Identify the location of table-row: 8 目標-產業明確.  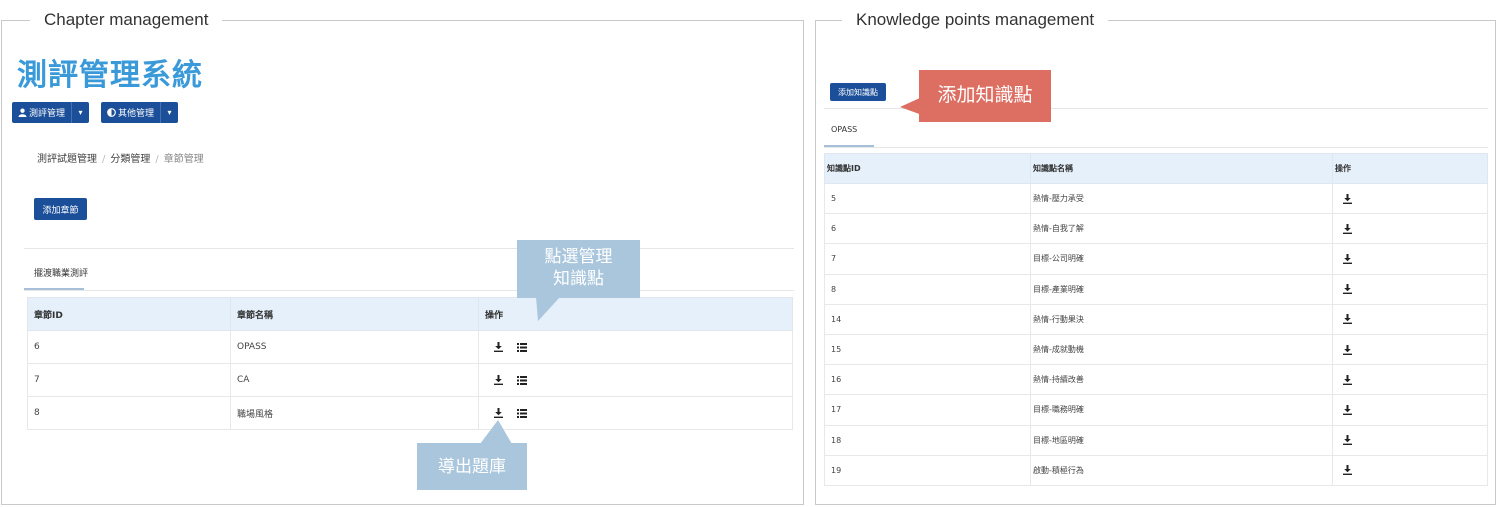
(1156, 289).